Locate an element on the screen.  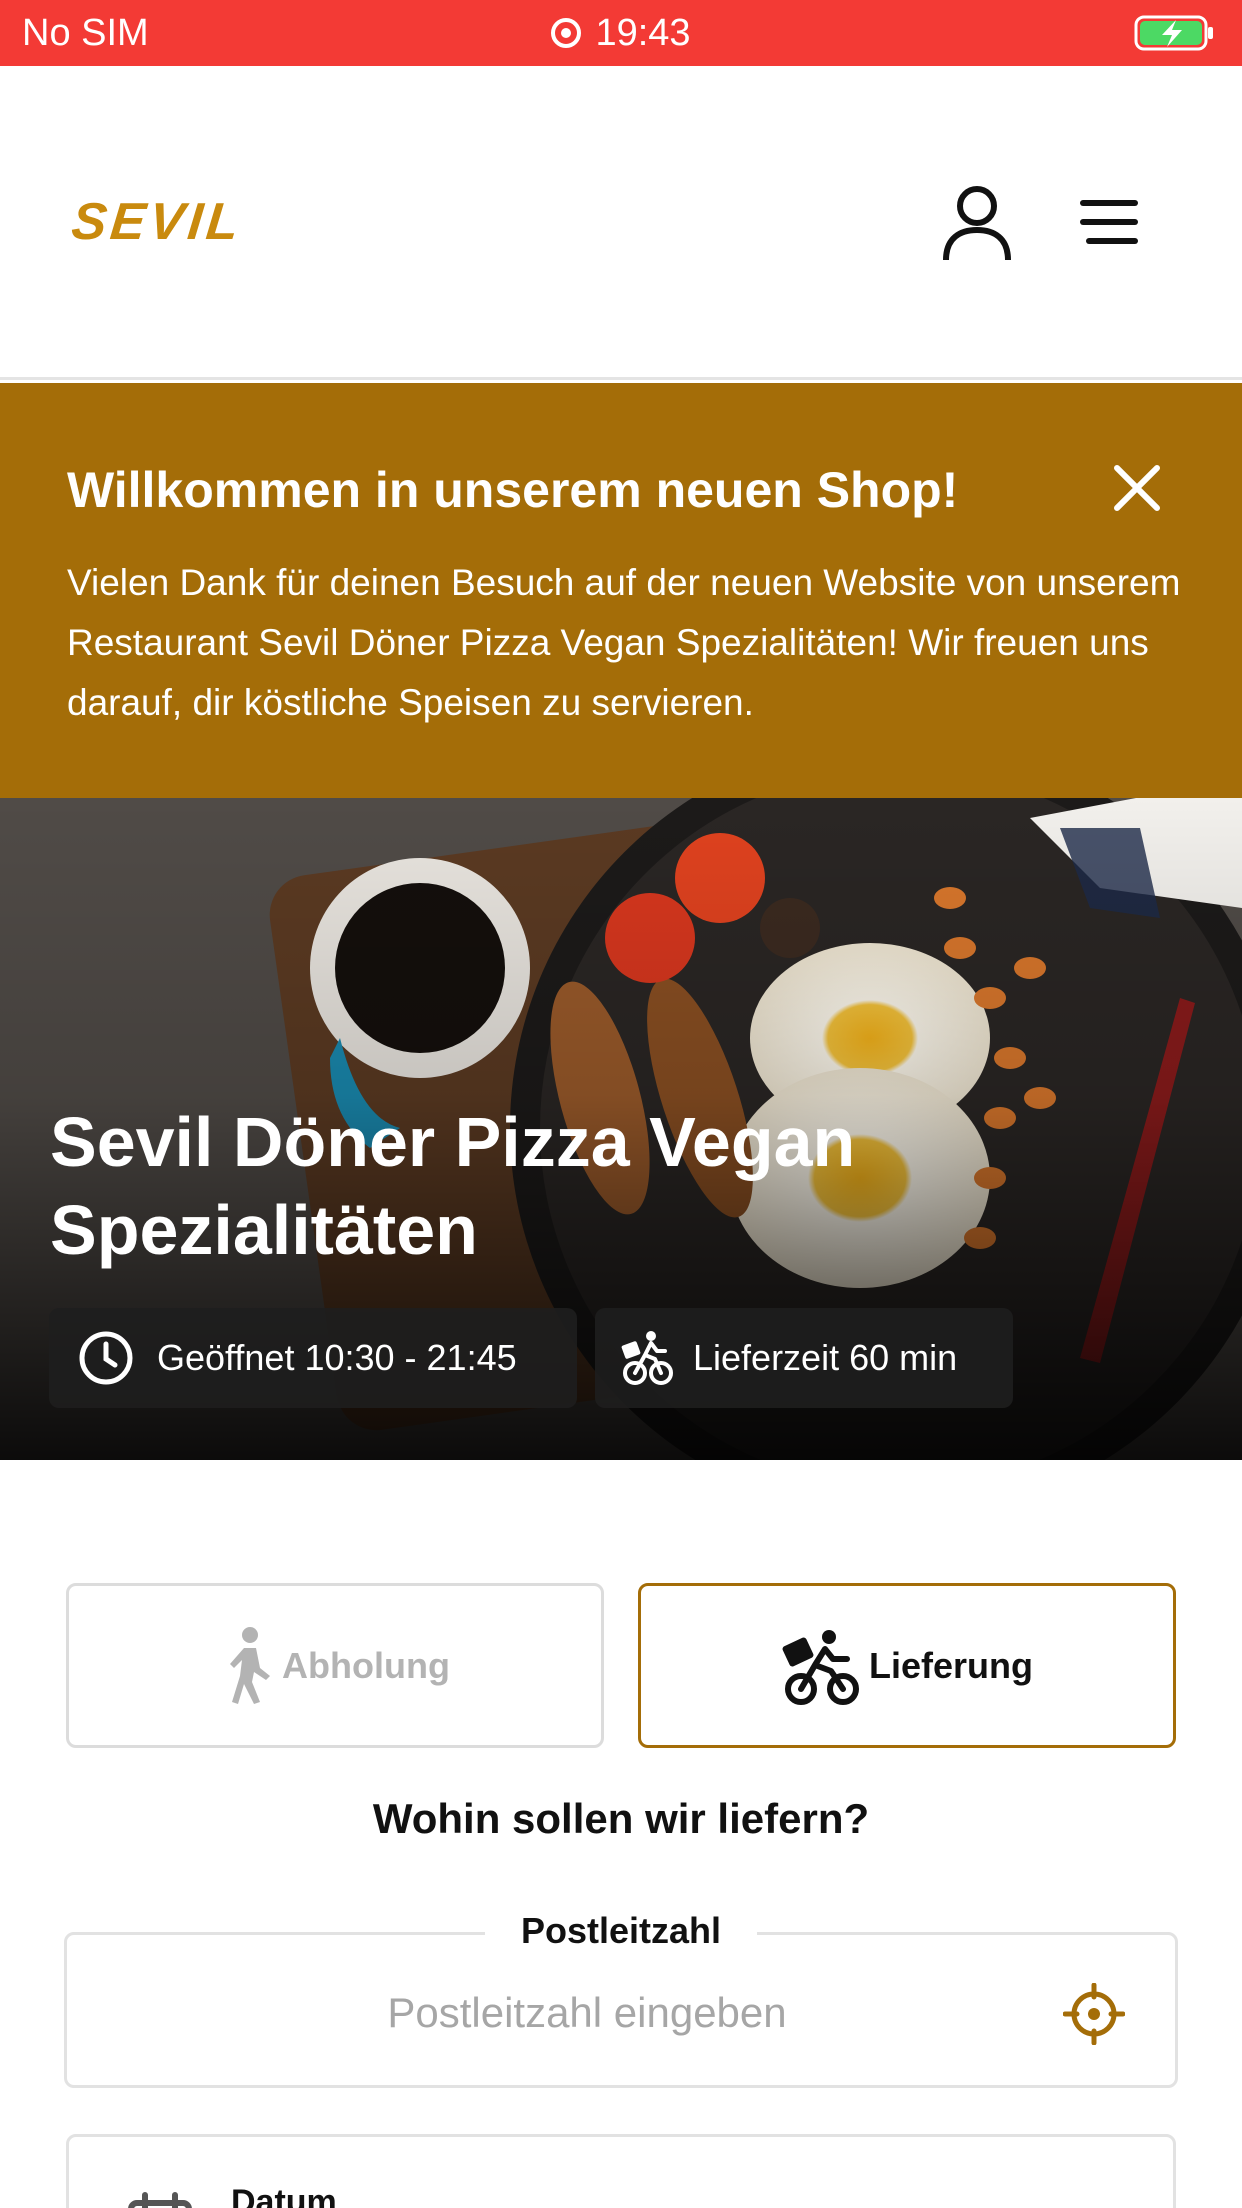
postal-code-field is located at coordinates (621, 2010).